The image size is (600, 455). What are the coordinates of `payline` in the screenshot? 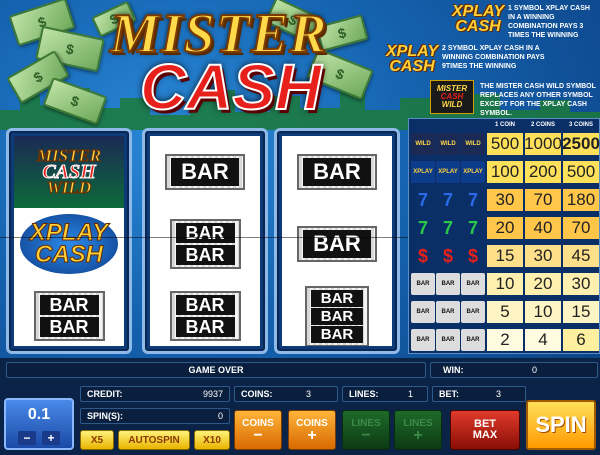 It's located at (205, 237).